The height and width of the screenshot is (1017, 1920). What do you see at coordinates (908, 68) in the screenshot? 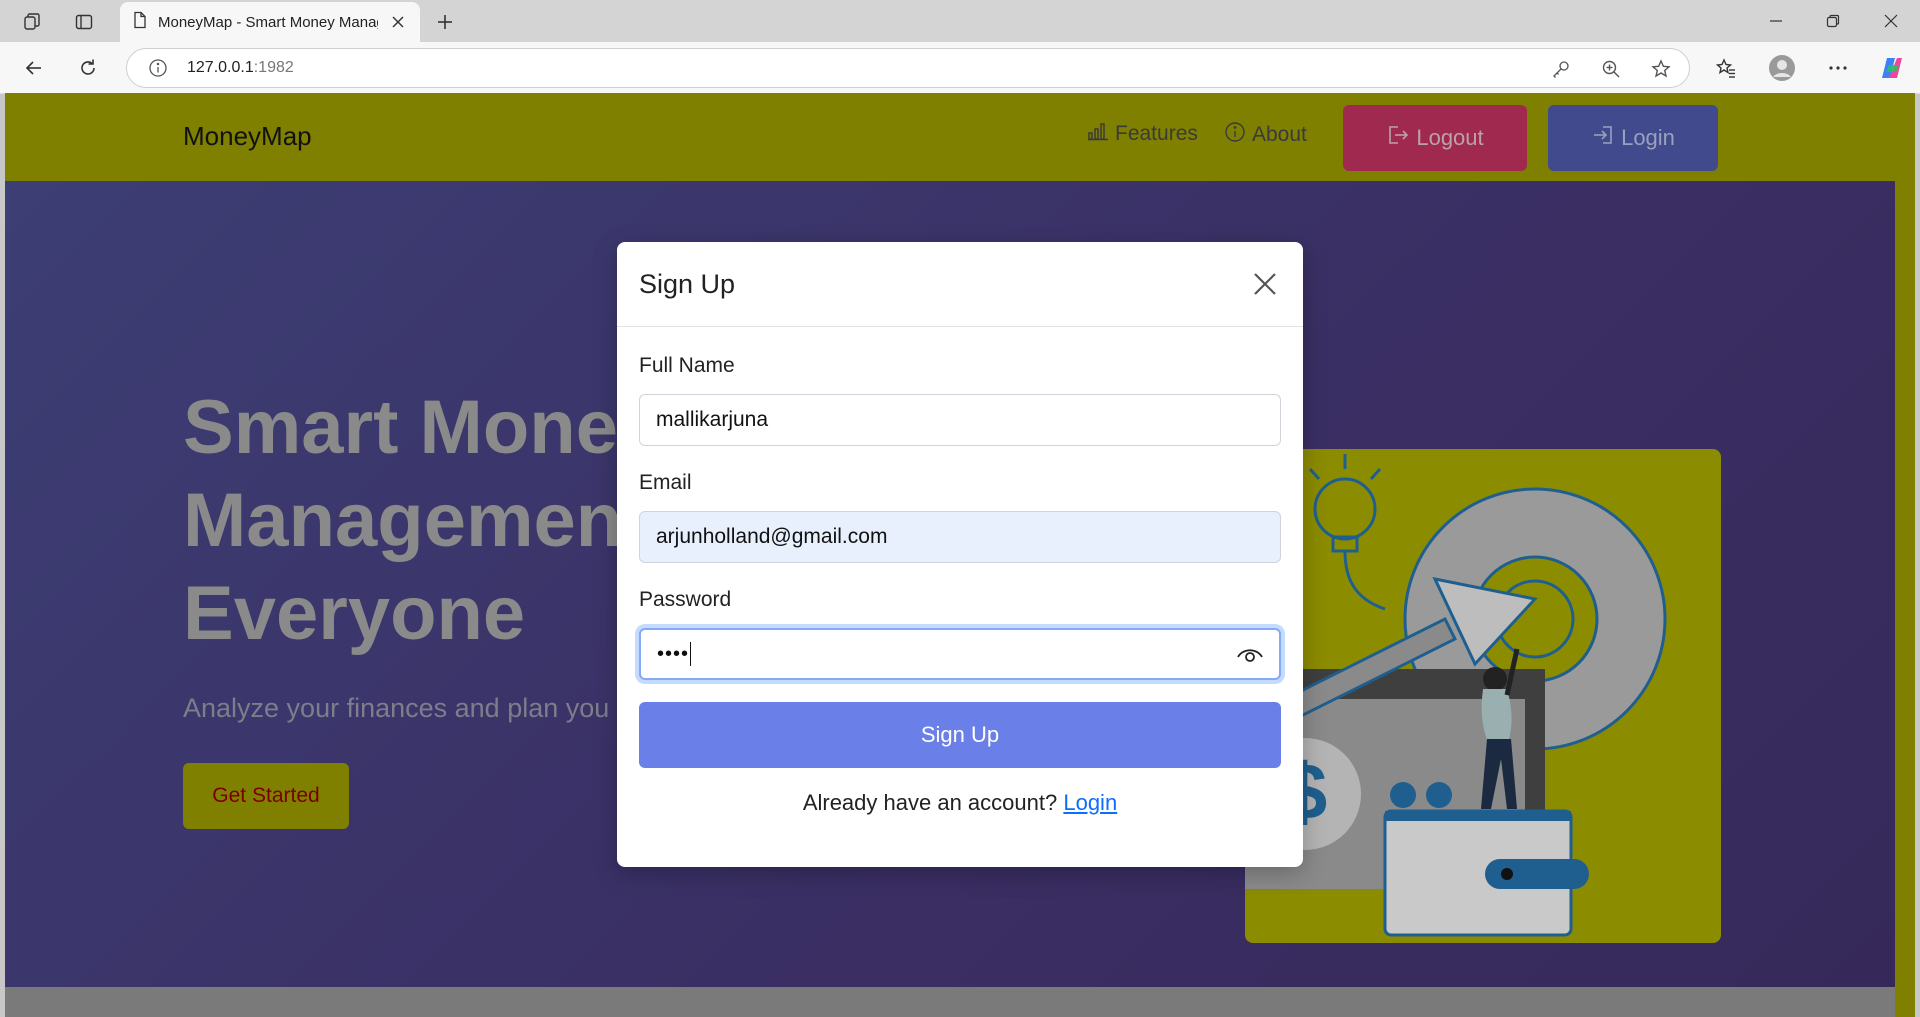
I see `address-bar: 127.0.0.1:1982` at bounding box center [908, 68].